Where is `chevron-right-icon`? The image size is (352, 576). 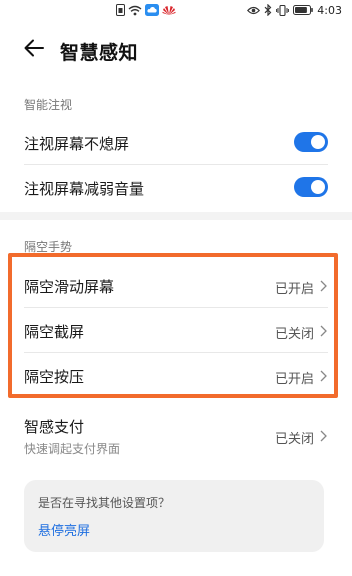
chevron-right-icon is located at coordinates (323, 436).